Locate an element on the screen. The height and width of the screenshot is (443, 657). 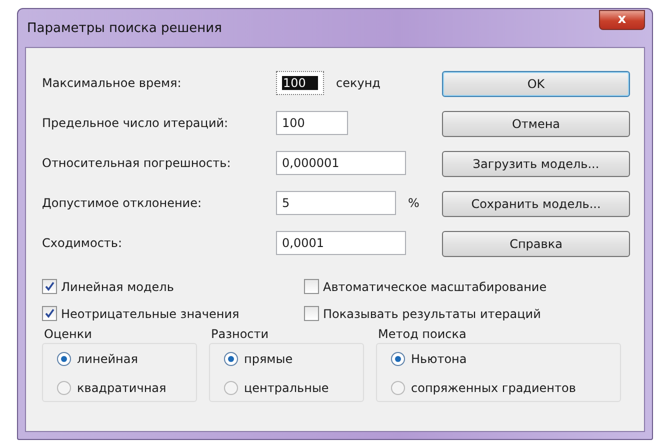
unit-label: % is located at coordinates (414, 203).